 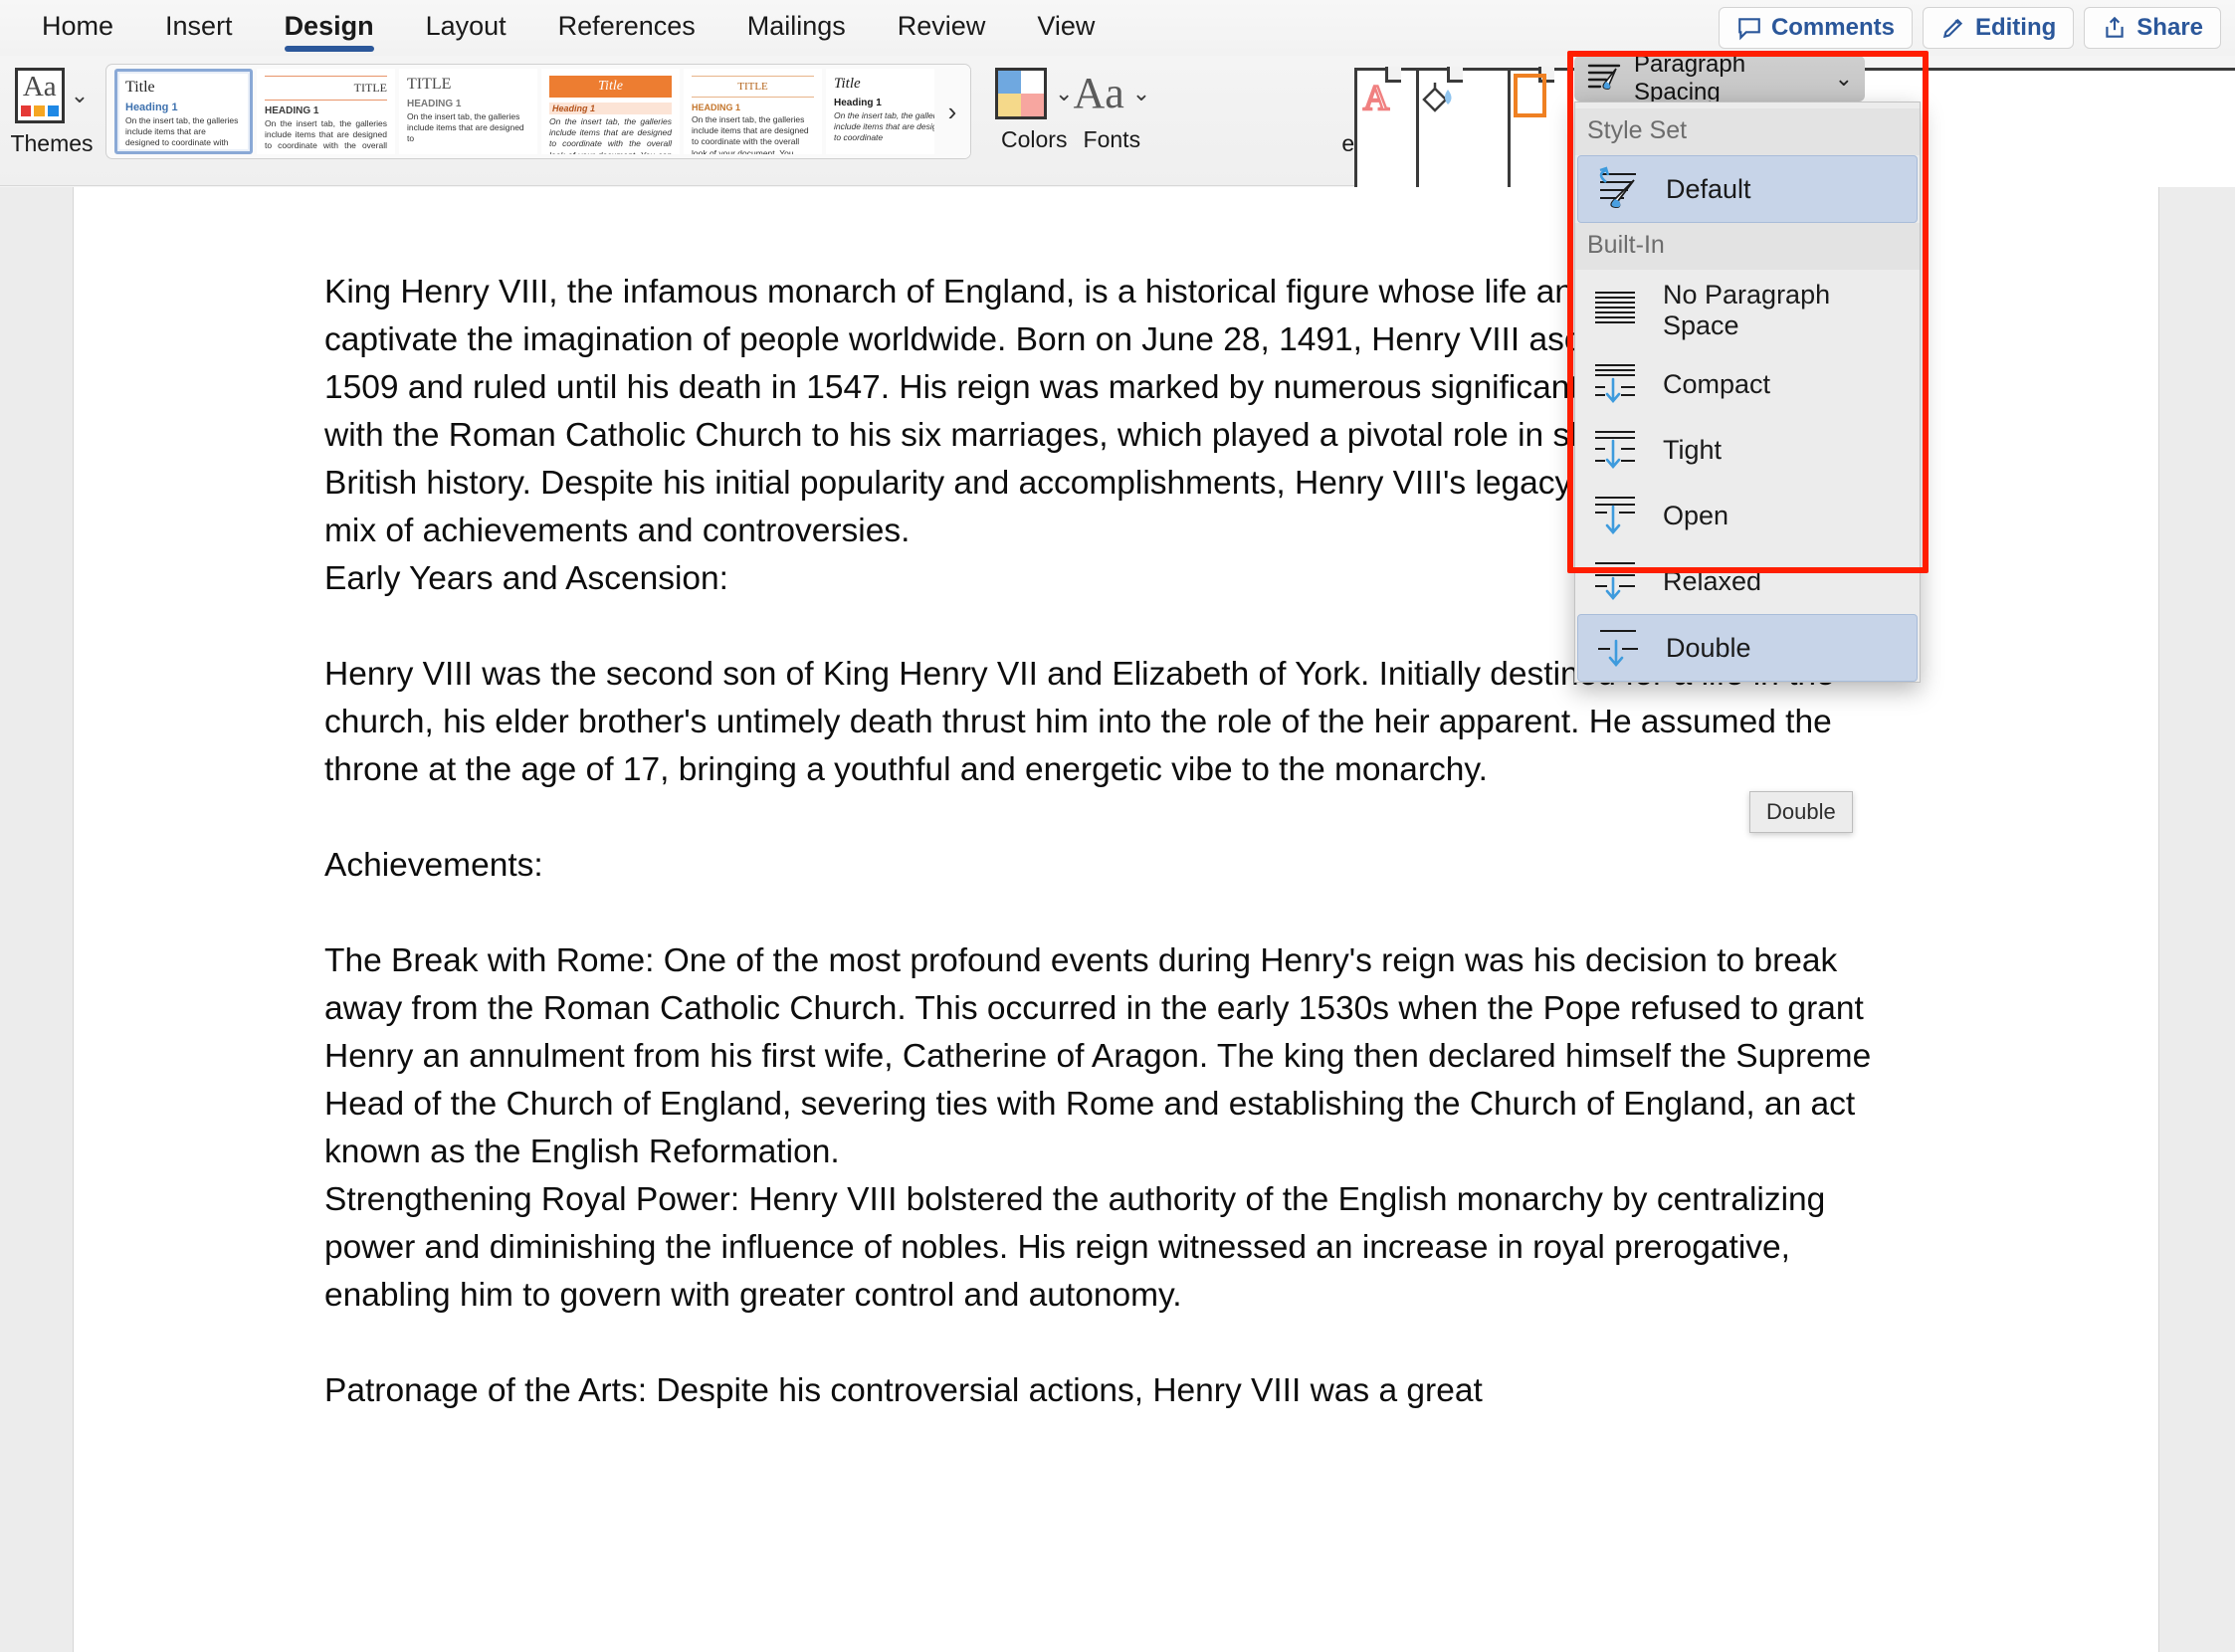 I want to click on comments-button: Comments, so click(x=1815, y=28).